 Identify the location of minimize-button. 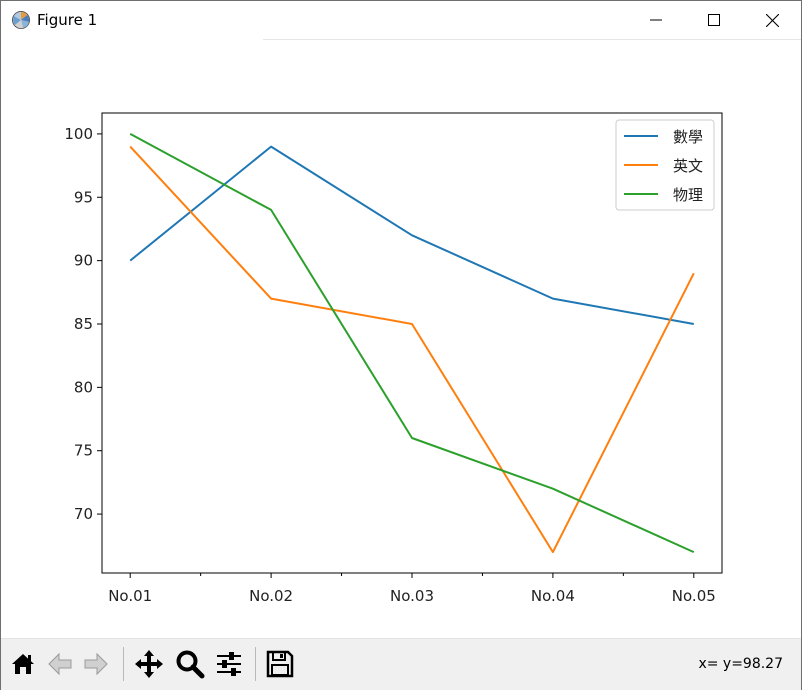
(656, 20).